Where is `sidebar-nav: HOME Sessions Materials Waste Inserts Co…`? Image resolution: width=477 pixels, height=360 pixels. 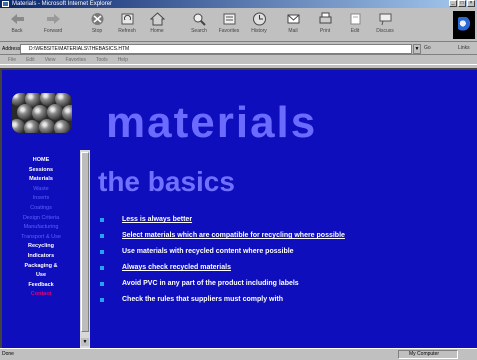
sidebar-nav: HOME Sessions Materials Waste Inserts Co… is located at coordinates (41, 228).